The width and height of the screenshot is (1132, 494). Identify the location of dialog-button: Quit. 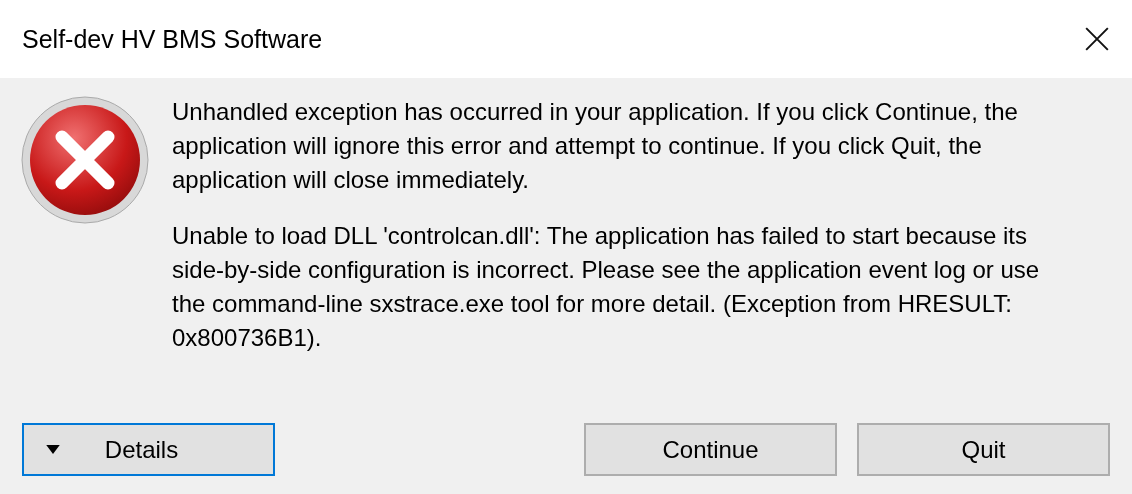
(983, 449).